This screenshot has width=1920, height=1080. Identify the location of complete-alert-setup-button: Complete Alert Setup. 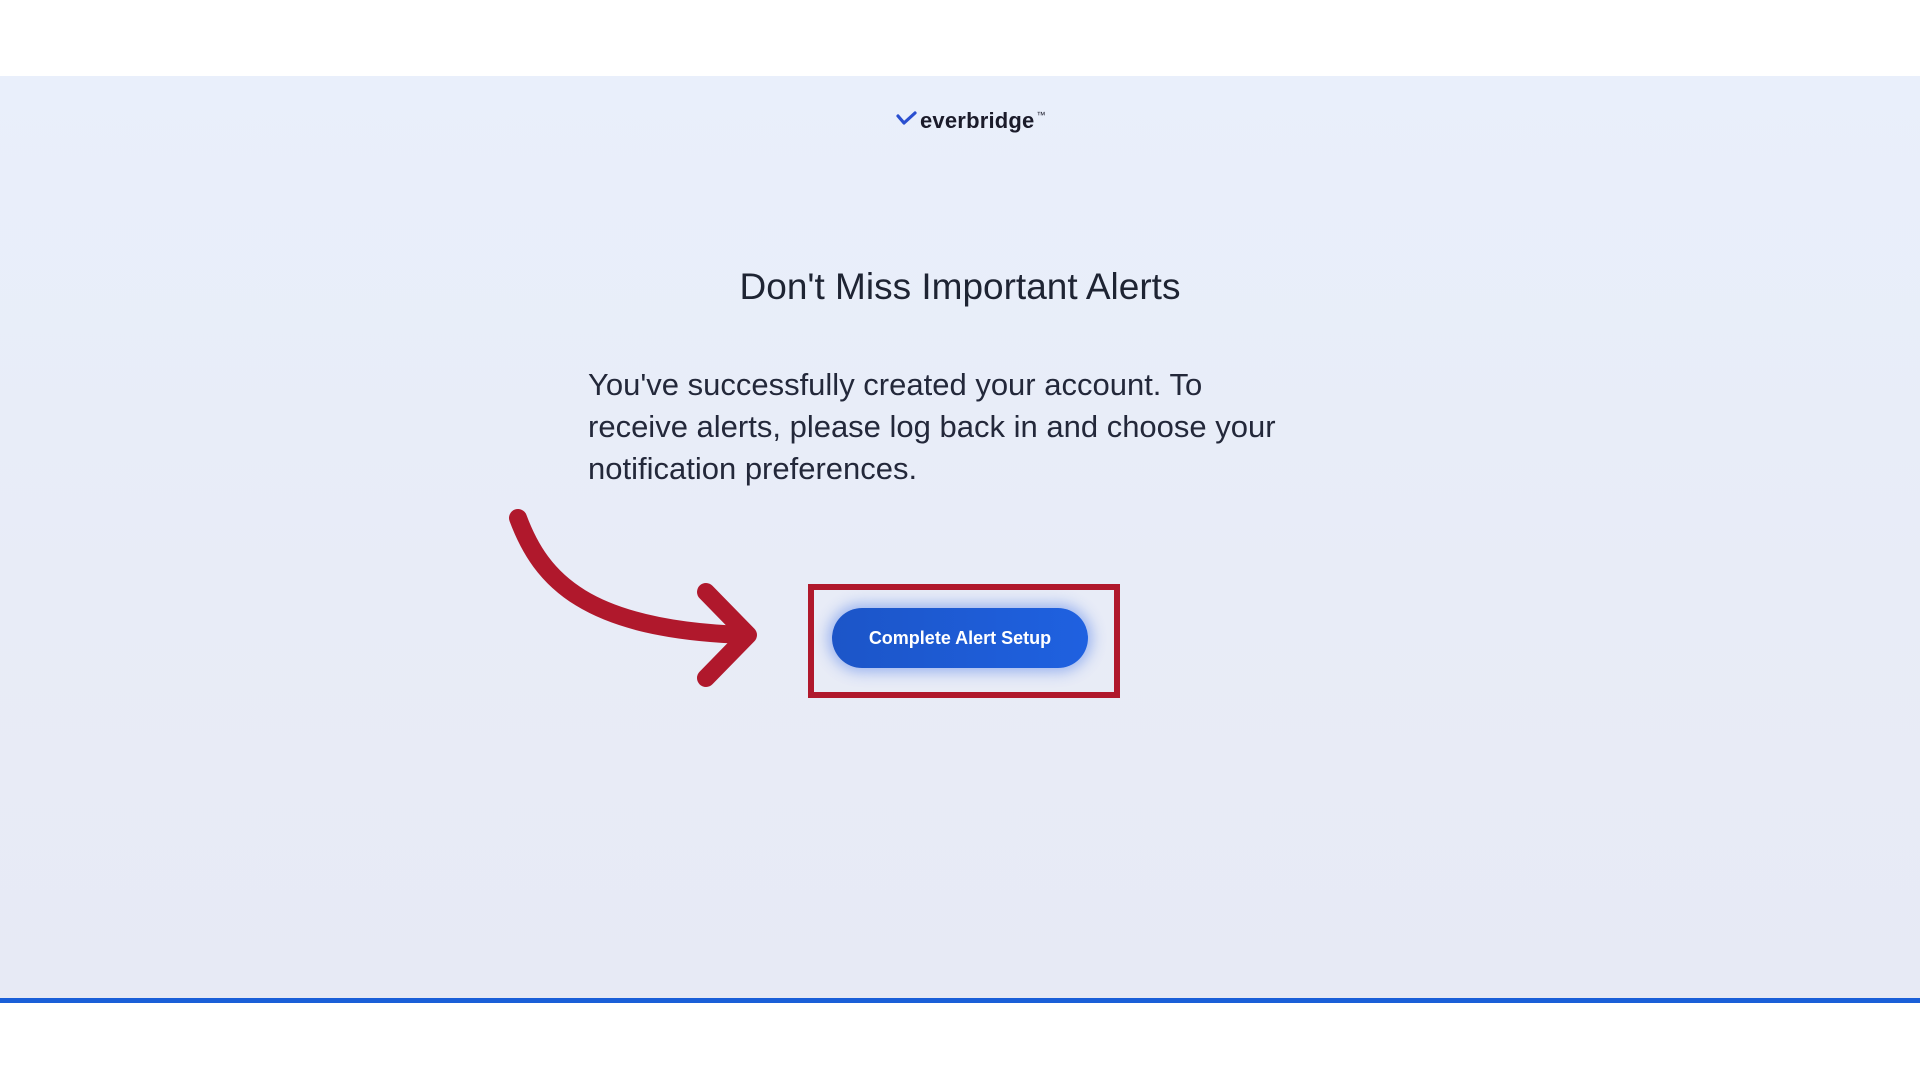
(960, 638).